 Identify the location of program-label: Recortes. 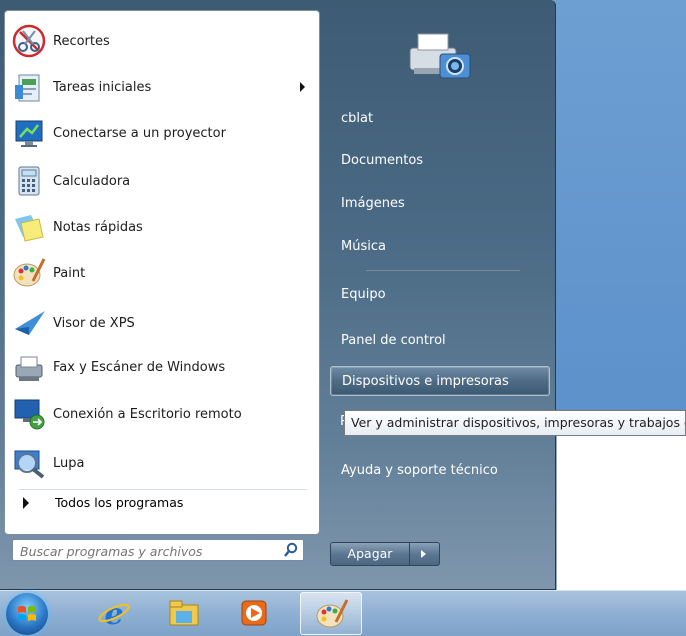
(81, 41).